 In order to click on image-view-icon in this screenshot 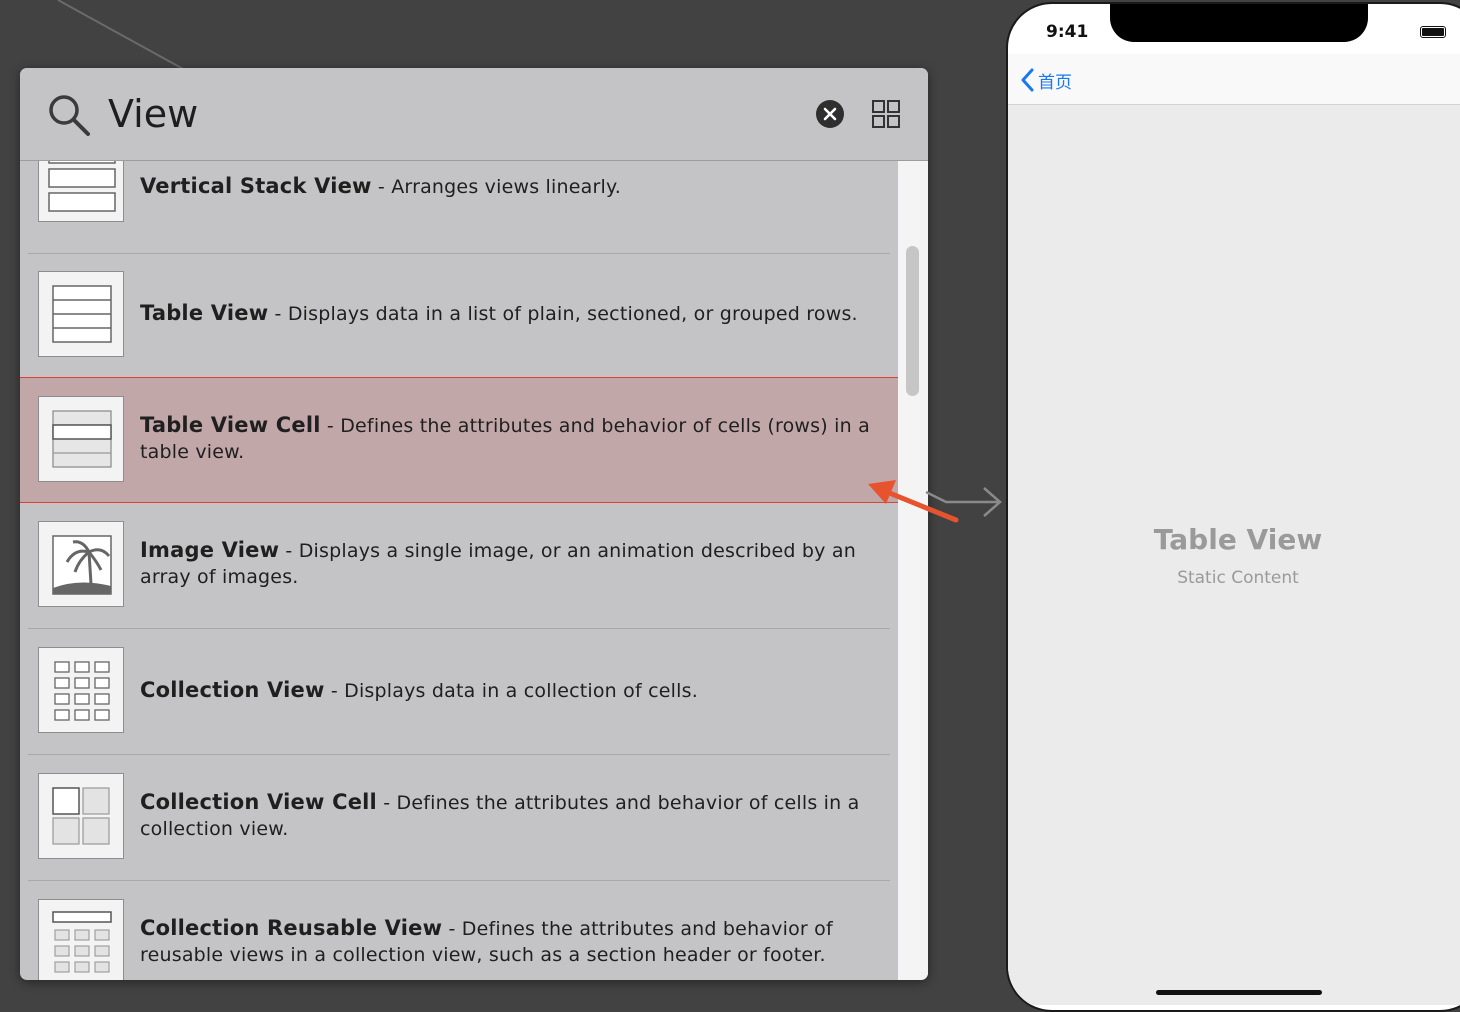, I will do `click(81, 564)`.